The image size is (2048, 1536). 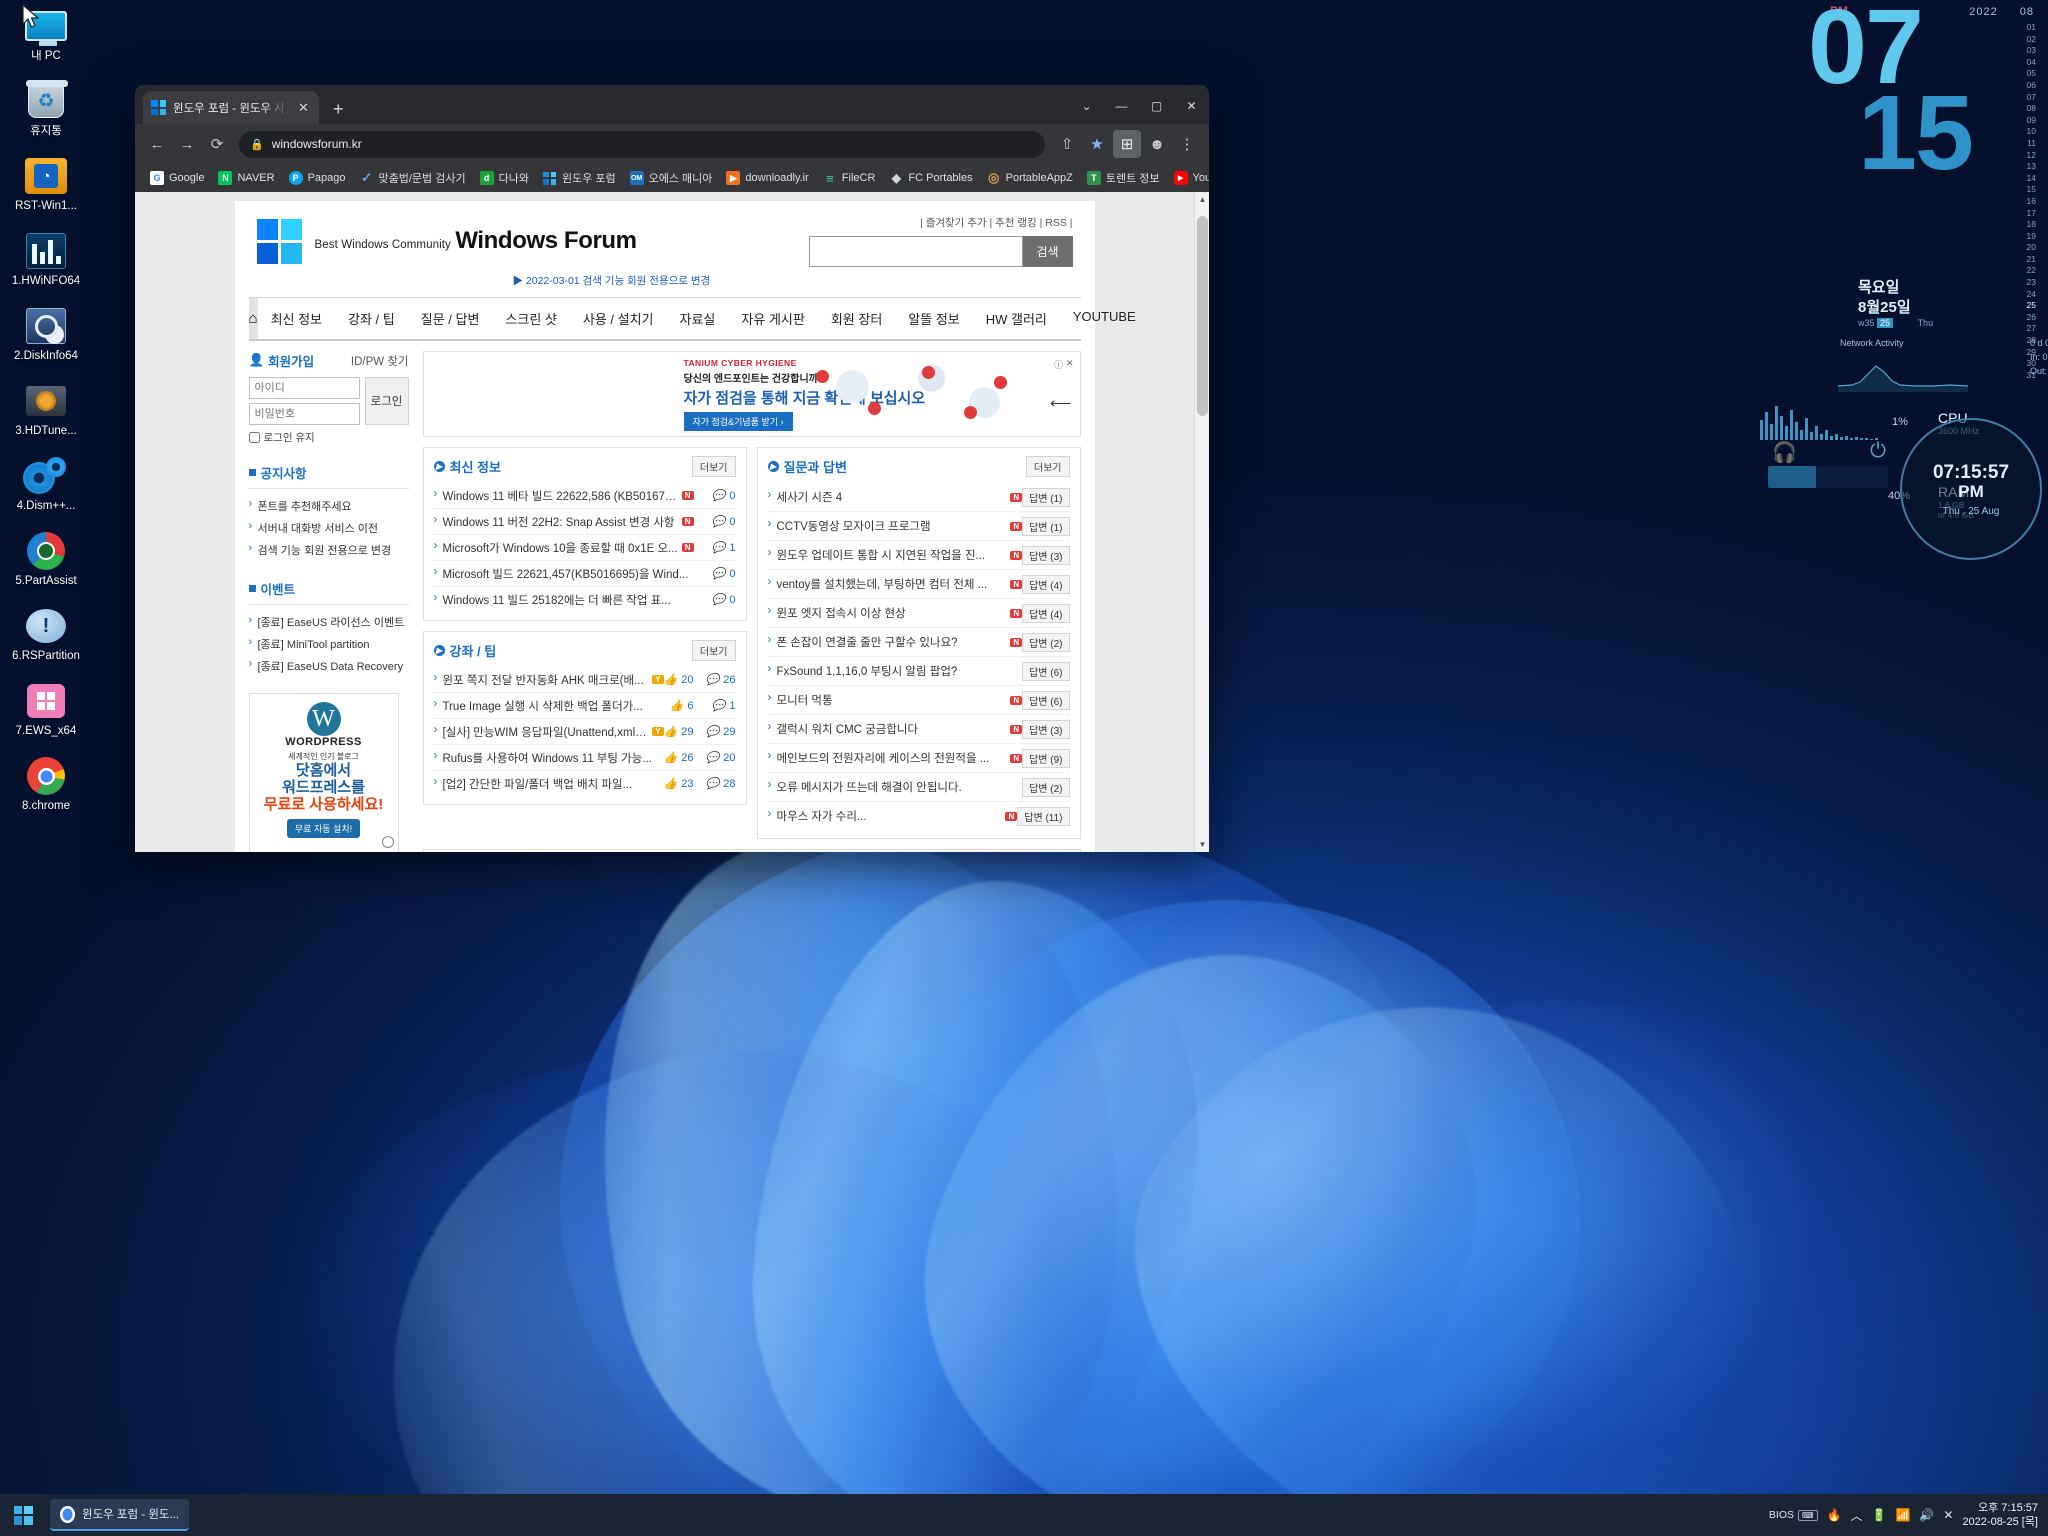 What do you see at coordinates (46, 638) in the screenshot?
I see `desktop-icon-rspartition: ! 6.RSPartition` at bounding box center [46, 638].